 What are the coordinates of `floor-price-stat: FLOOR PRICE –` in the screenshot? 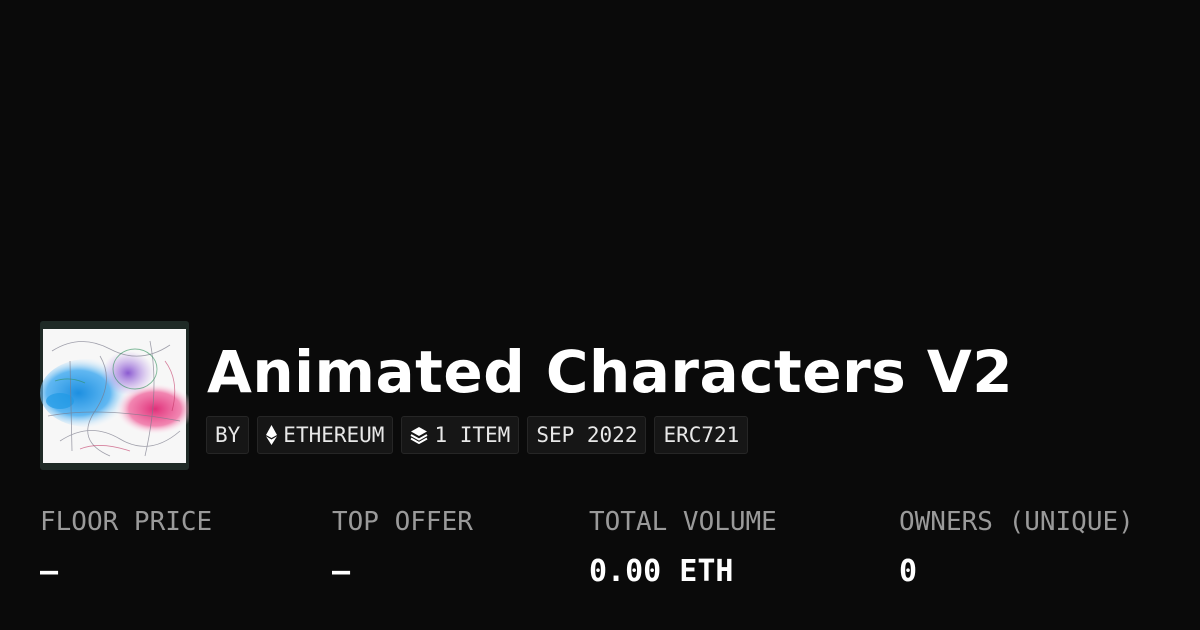 It's located at (126, 547).